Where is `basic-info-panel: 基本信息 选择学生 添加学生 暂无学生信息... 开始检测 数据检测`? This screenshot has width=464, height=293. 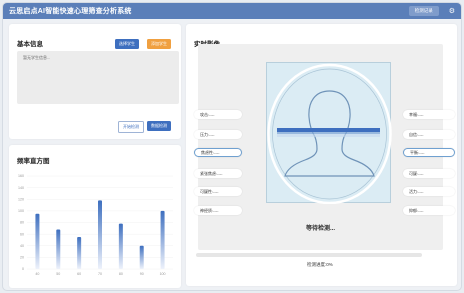 basic-info-panel: 基本信息 选择学生 添加学生 暂无学生信息... 开始检测 数据检测 is located at coordinates (95, 81).